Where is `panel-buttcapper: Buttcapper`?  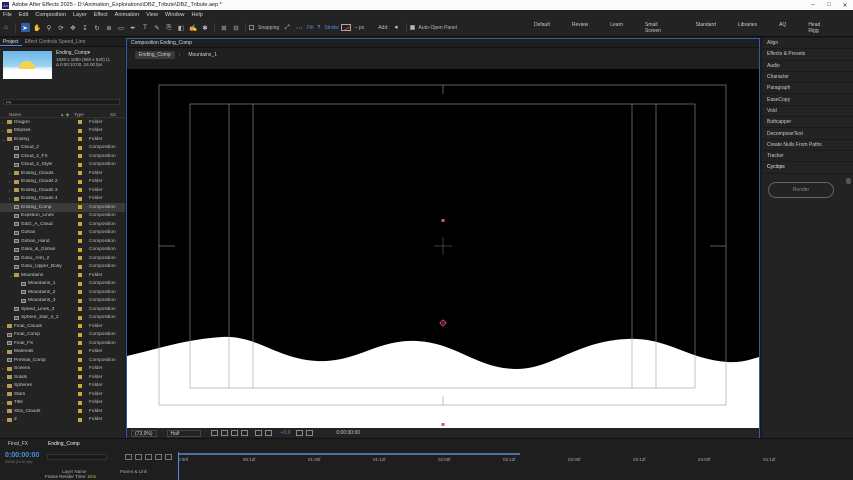 panel-buttcapper: Buttcapper is located at coordinates (807, 123).